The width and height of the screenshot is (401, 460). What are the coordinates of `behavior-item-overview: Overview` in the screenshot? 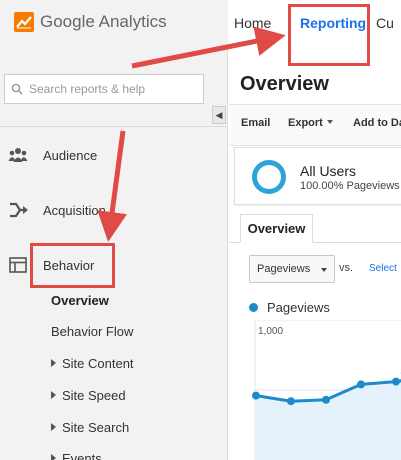 It's located at (80, 300).